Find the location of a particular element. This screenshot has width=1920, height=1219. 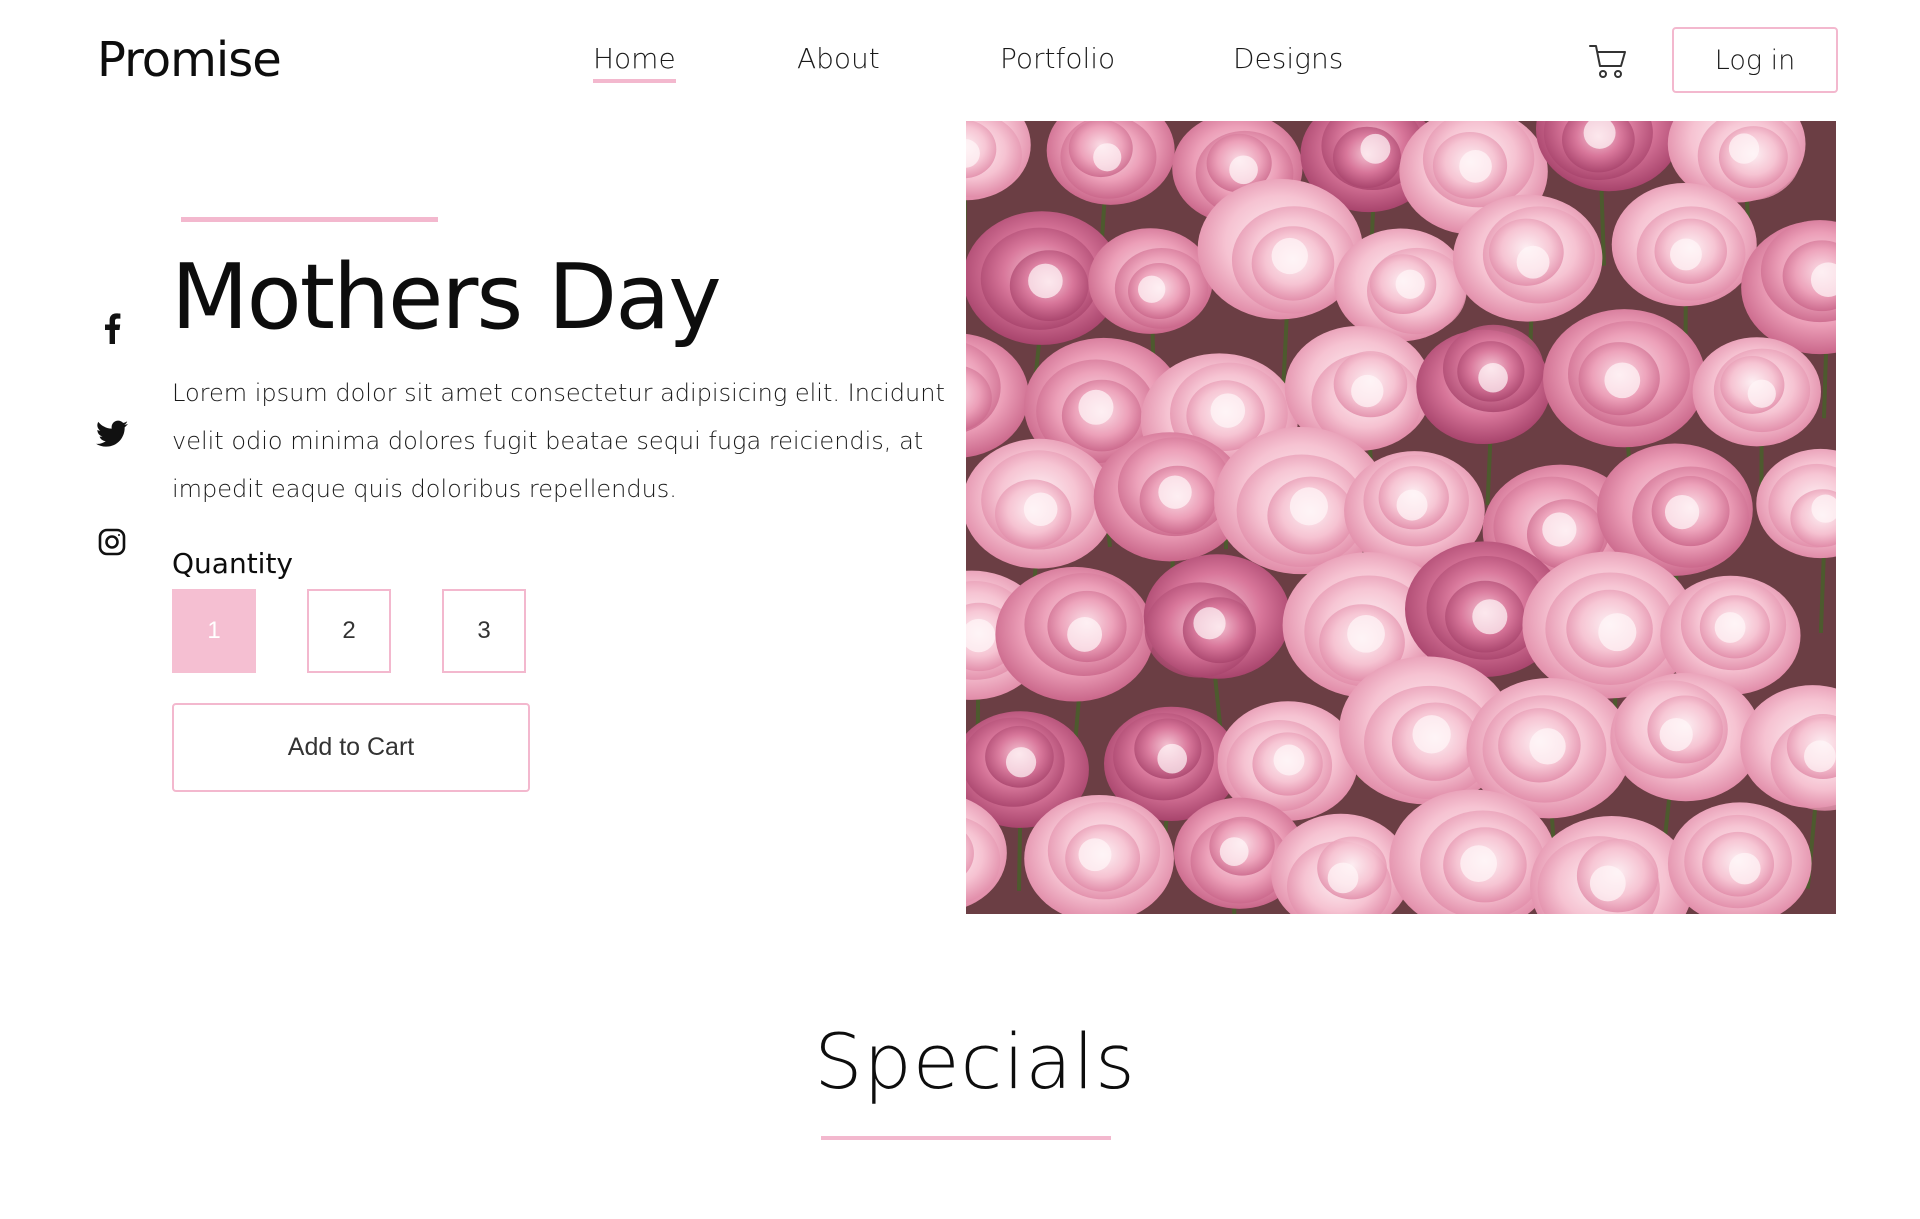

specials-heading: Specials is located at coordinates (975, 1061).